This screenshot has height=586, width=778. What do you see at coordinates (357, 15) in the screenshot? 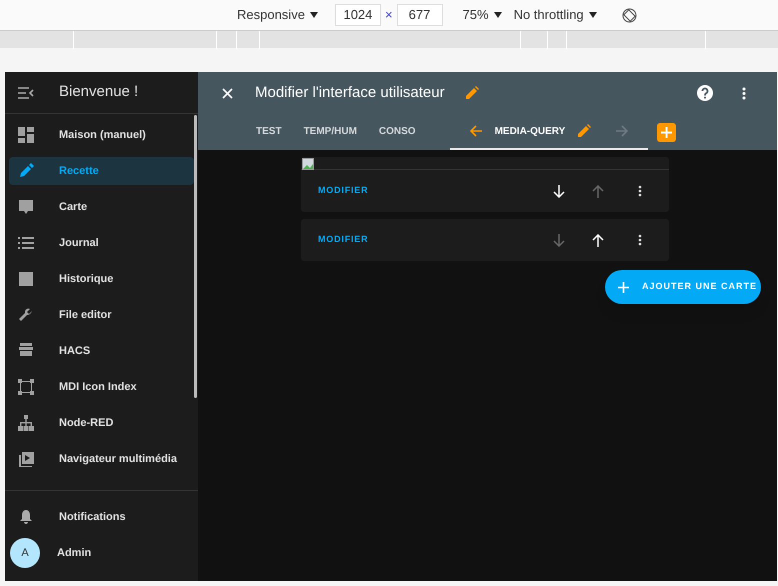
I see `width-field: 1024` at bounding box center [357, 15].